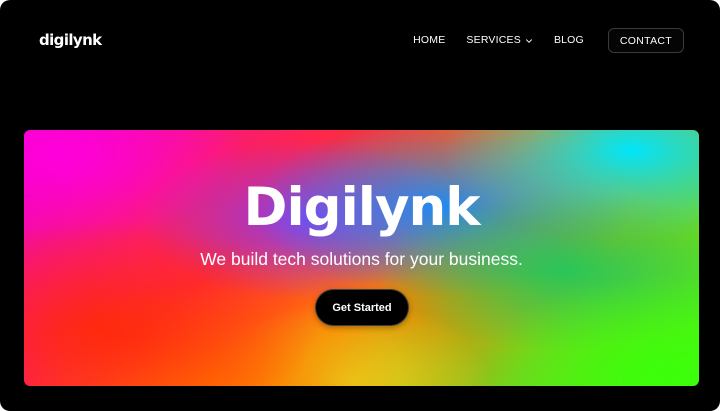 This screenshot has height=411, width=720. What do you see at coordinates (548, 40) in the screenshot?
I see `top-nav: HOME SERVICES BLOG CONTACT` at bounding box center [548, 40].